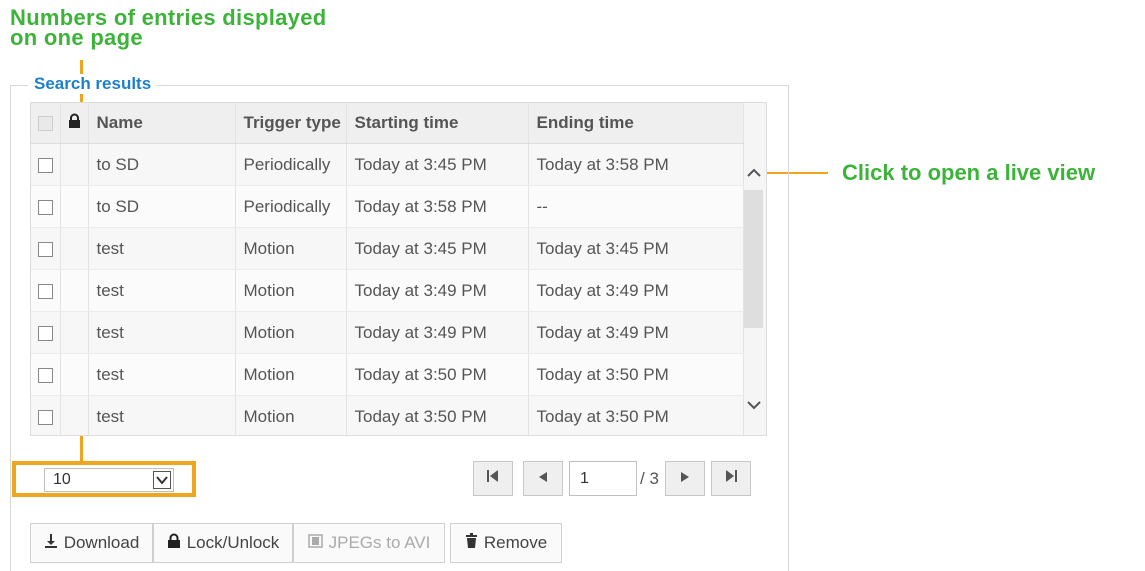 The image size is (1145, 571). I want to click on trash-icon, so click(471, 543).